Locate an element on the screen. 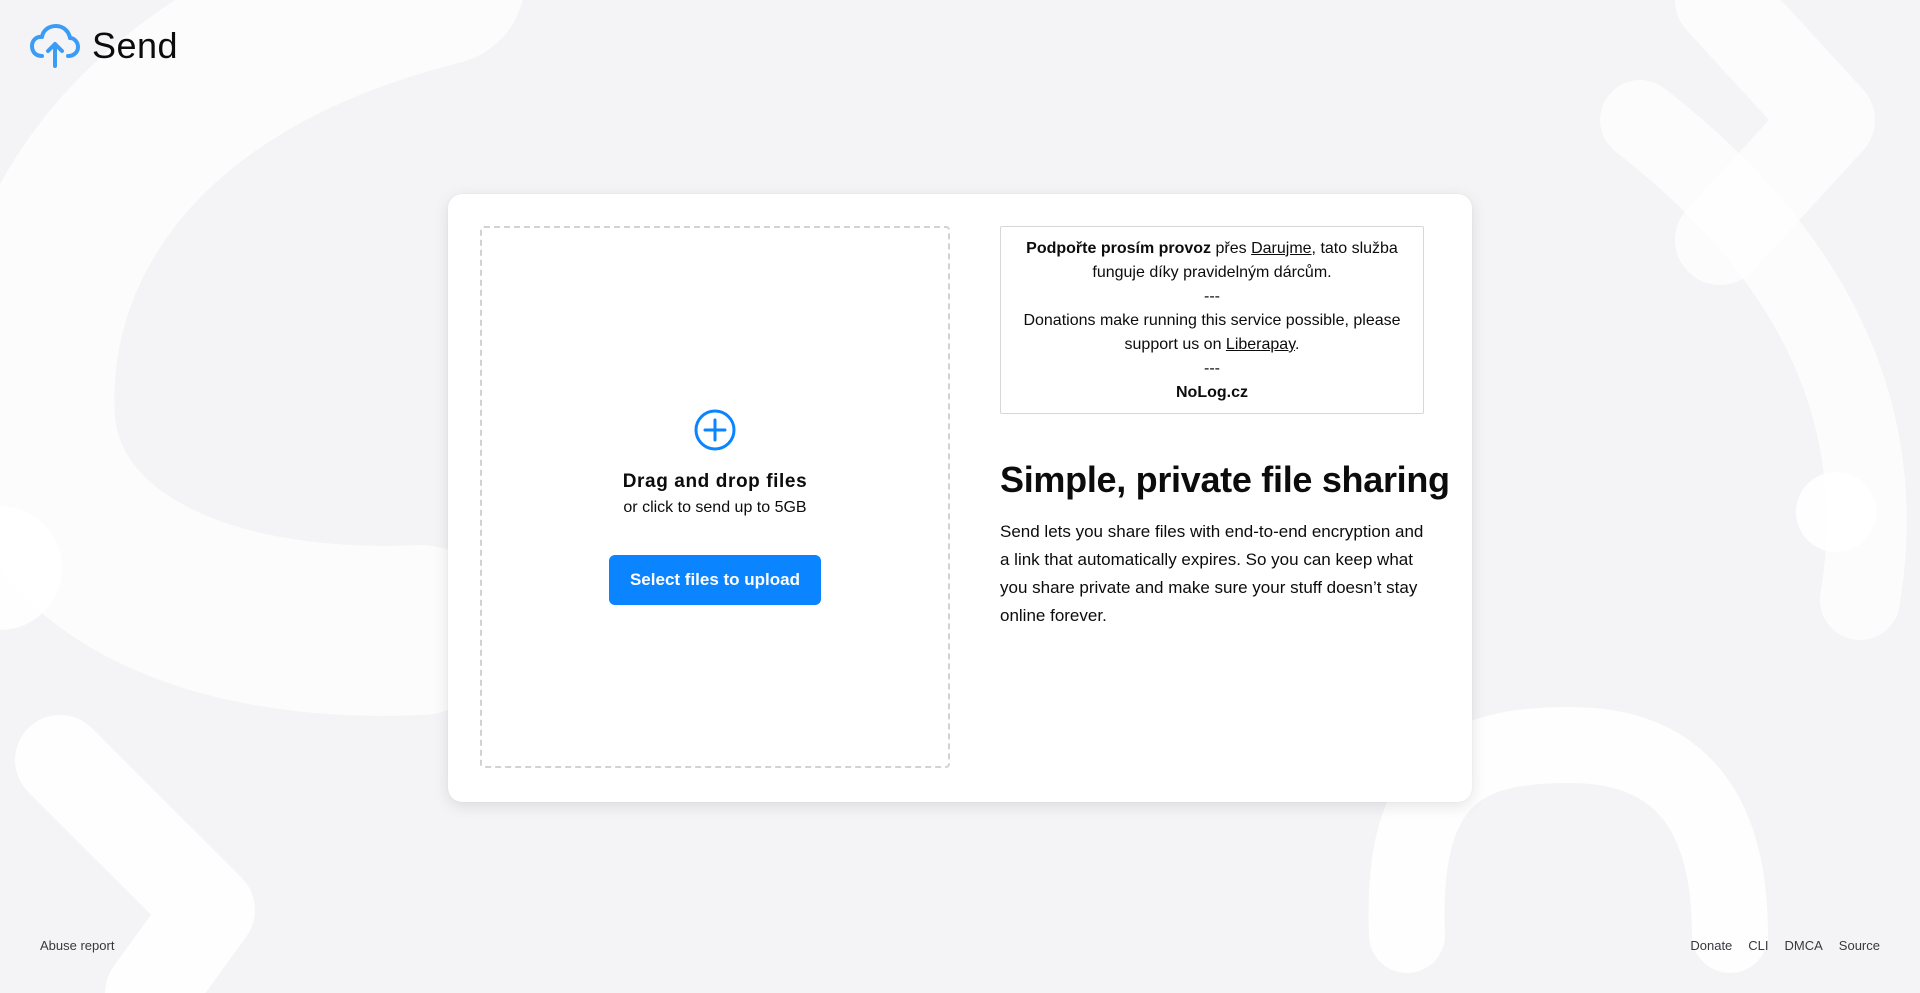 This screenshot has height=993, width=1920. footer-link-source: Source is located at coordinates (1859, 945).